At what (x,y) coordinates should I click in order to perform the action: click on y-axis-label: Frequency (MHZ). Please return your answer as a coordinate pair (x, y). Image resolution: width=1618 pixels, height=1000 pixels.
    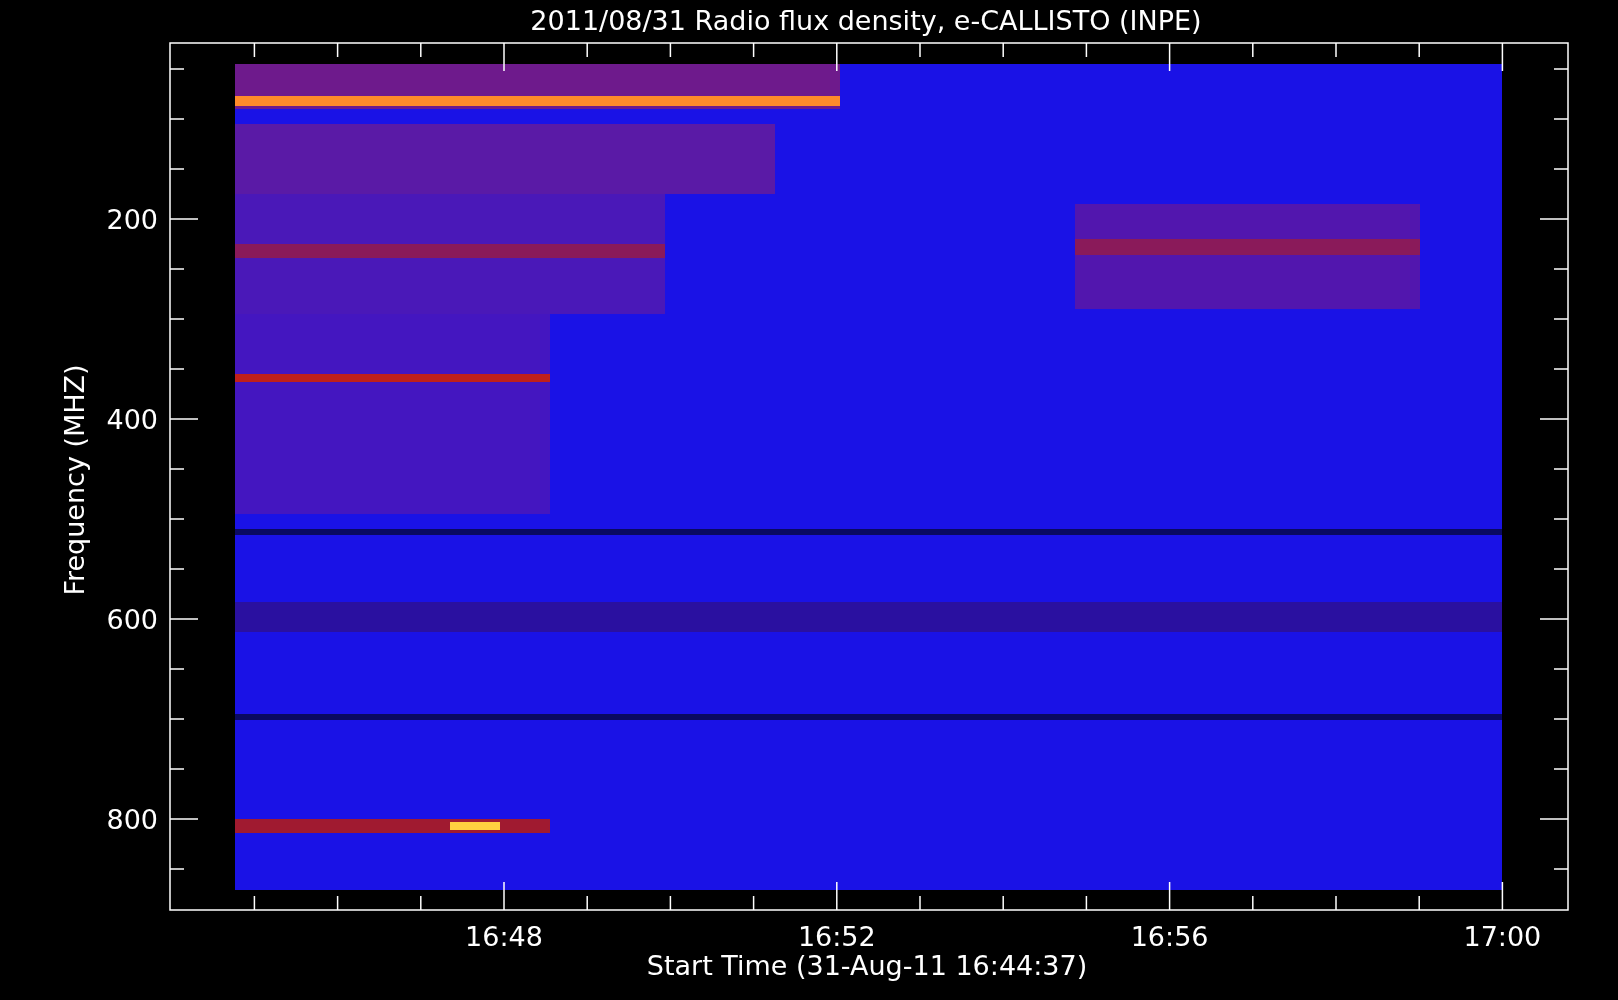
    Looking at the image, I should click on (74, 480).